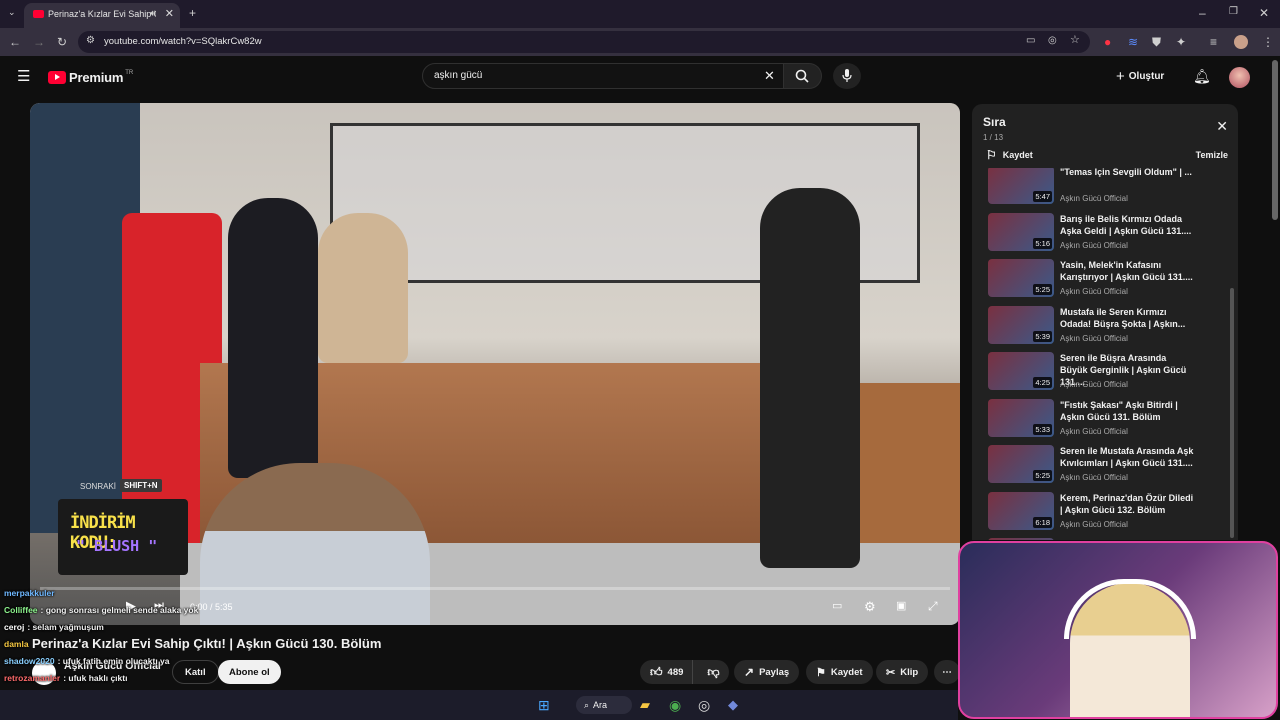  I want to click on queue-item-thumbnail: 5:16, so click(1021, 231).